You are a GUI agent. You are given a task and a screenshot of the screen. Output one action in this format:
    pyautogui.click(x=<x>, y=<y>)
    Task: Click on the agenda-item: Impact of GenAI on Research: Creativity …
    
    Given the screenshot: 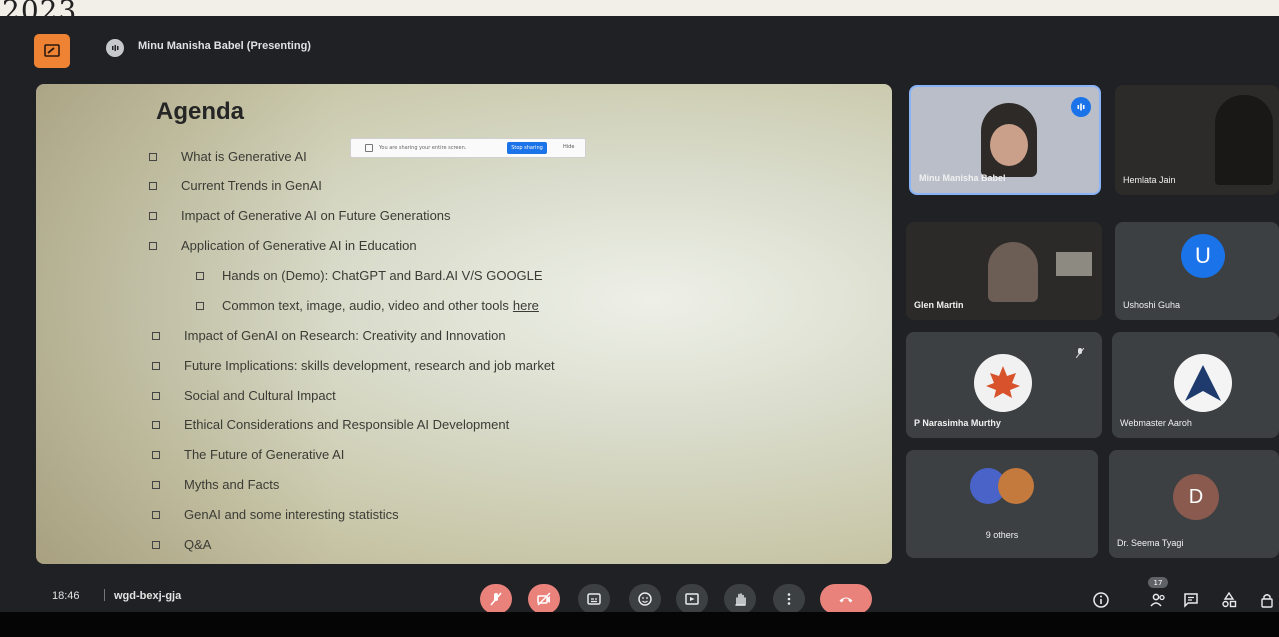 What is the action you would take?
    pyautogui.click(x=329, y=335)
    